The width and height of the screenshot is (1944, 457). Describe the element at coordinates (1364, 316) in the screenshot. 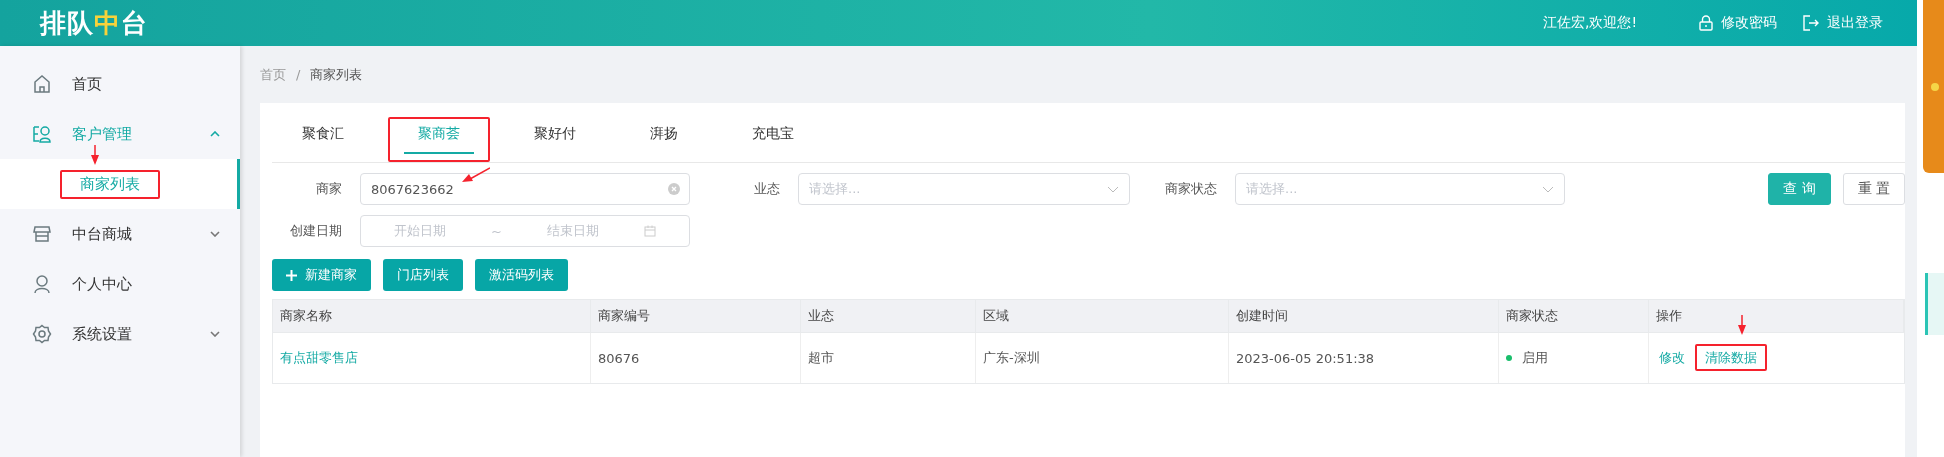

I see `column-header: 创建时间` at that location.